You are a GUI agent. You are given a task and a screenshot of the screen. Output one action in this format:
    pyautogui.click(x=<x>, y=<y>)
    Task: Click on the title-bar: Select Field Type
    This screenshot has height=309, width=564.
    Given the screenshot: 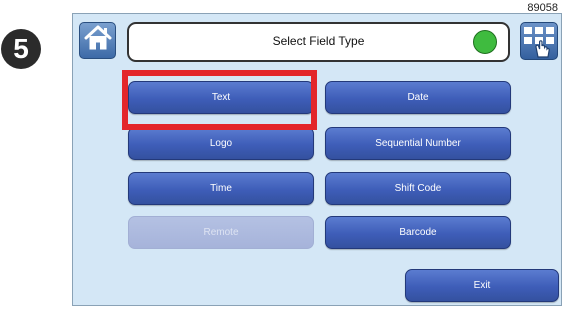 What is the action you would take?
    pyautogui.click(x=318, y=42)
    